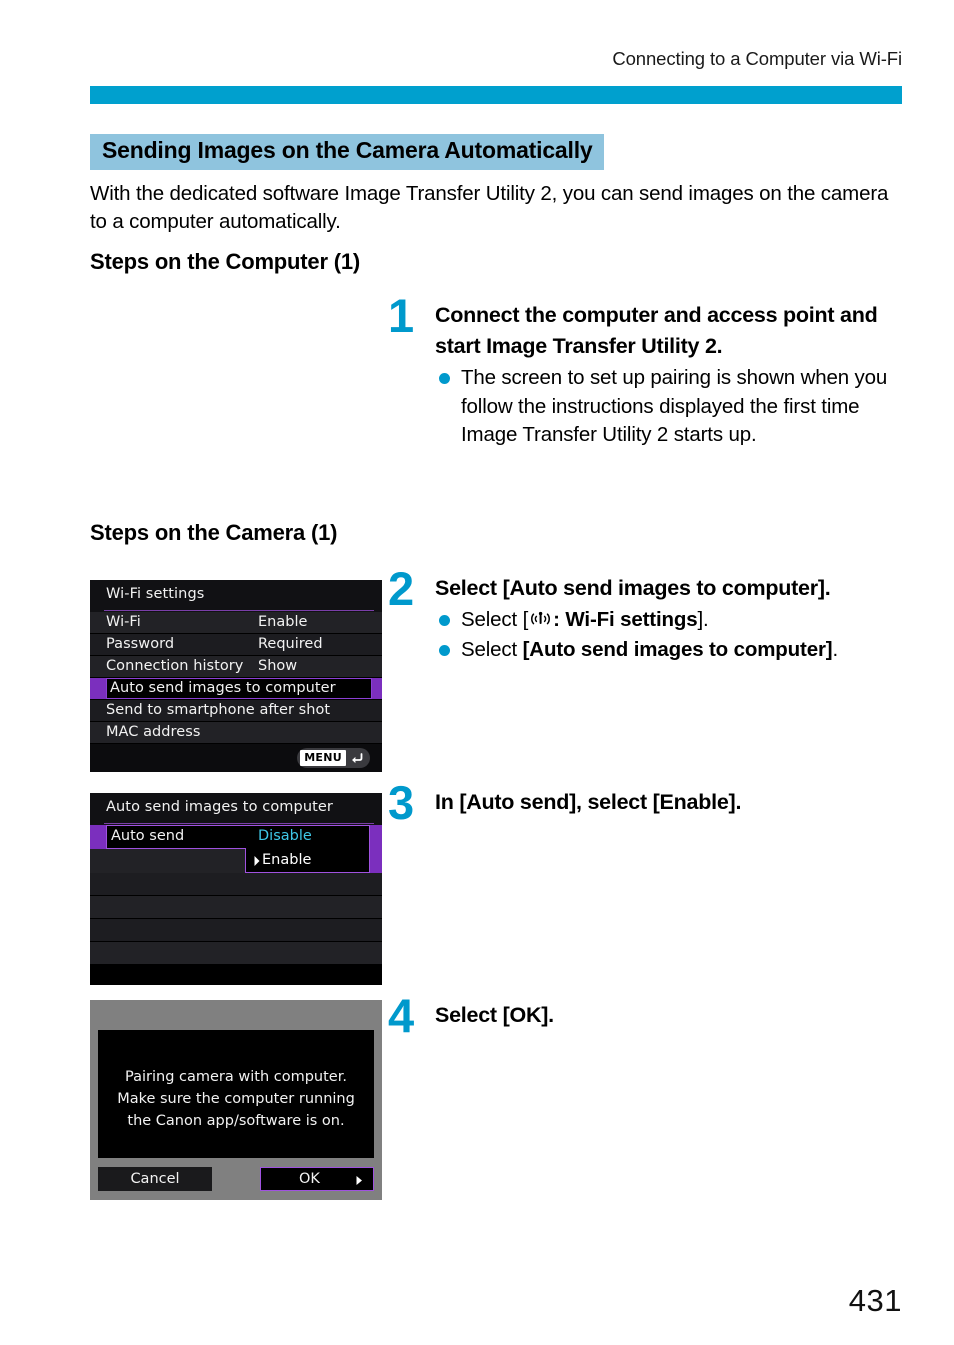 This screenshot has width=954, height=1345. I want to click on menu-row-password: Password Required, so click(236, 645).